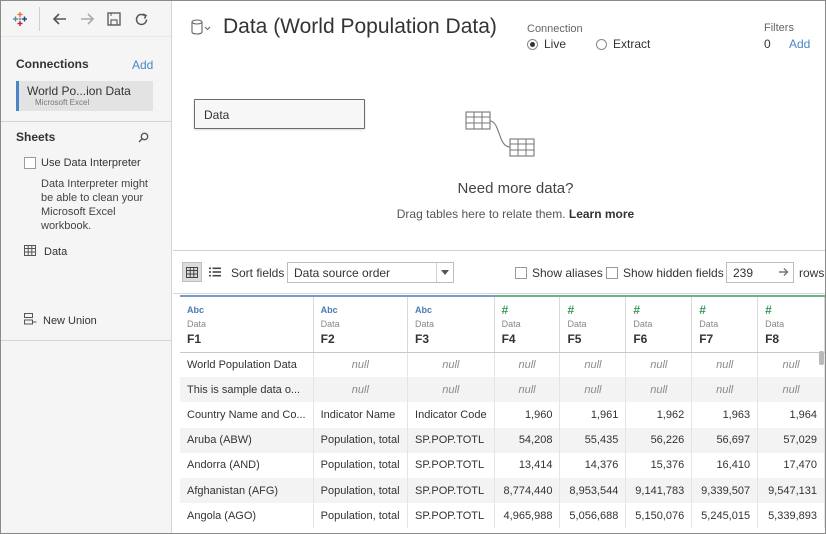  What do you see at coordinates (791, 465) in the screenshot?
I see `table-cell: 17,470` at bounding box center [791, 465].